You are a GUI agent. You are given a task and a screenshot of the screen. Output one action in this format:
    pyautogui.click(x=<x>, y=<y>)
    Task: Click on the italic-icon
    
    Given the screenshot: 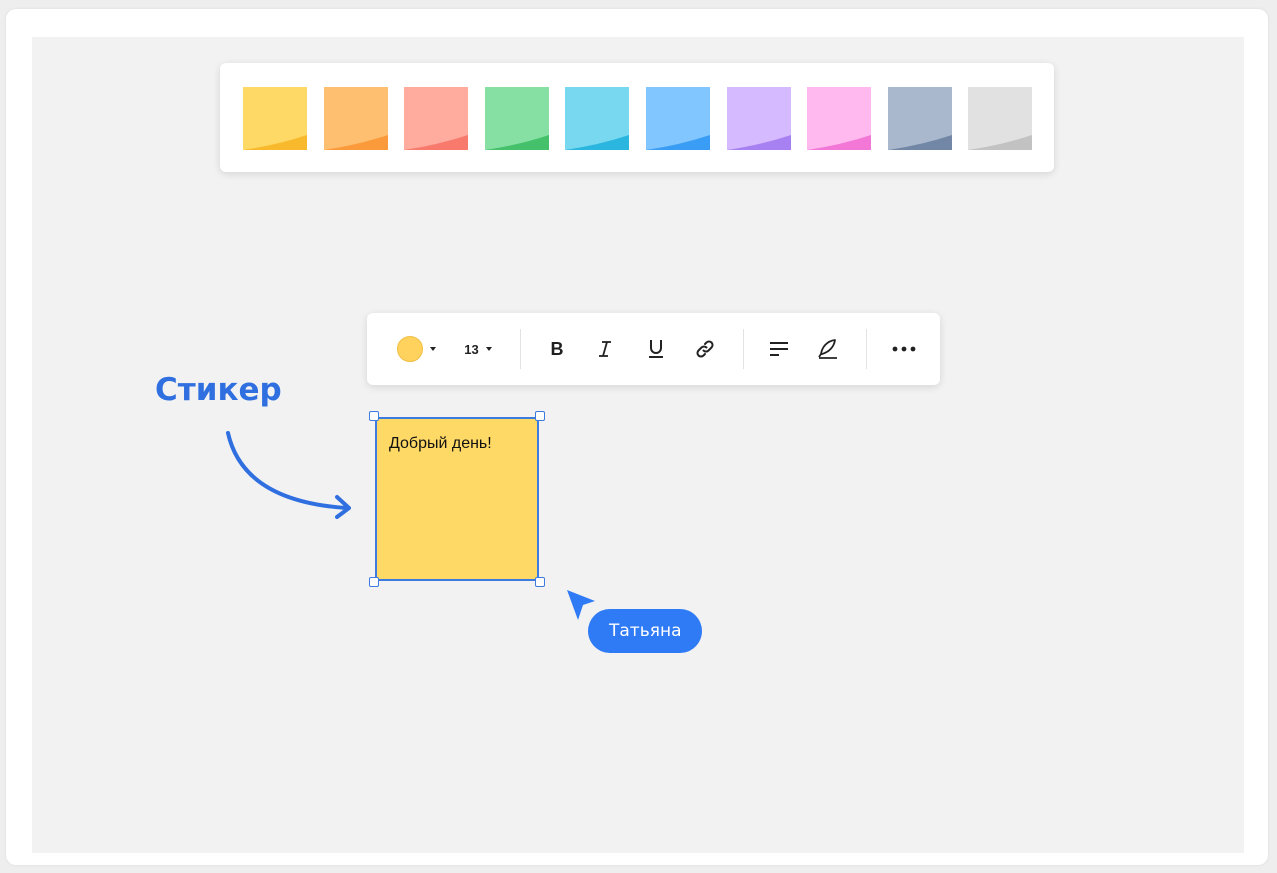 What is the action you would take?
    pyautogui.click(x=605, y=349)
    